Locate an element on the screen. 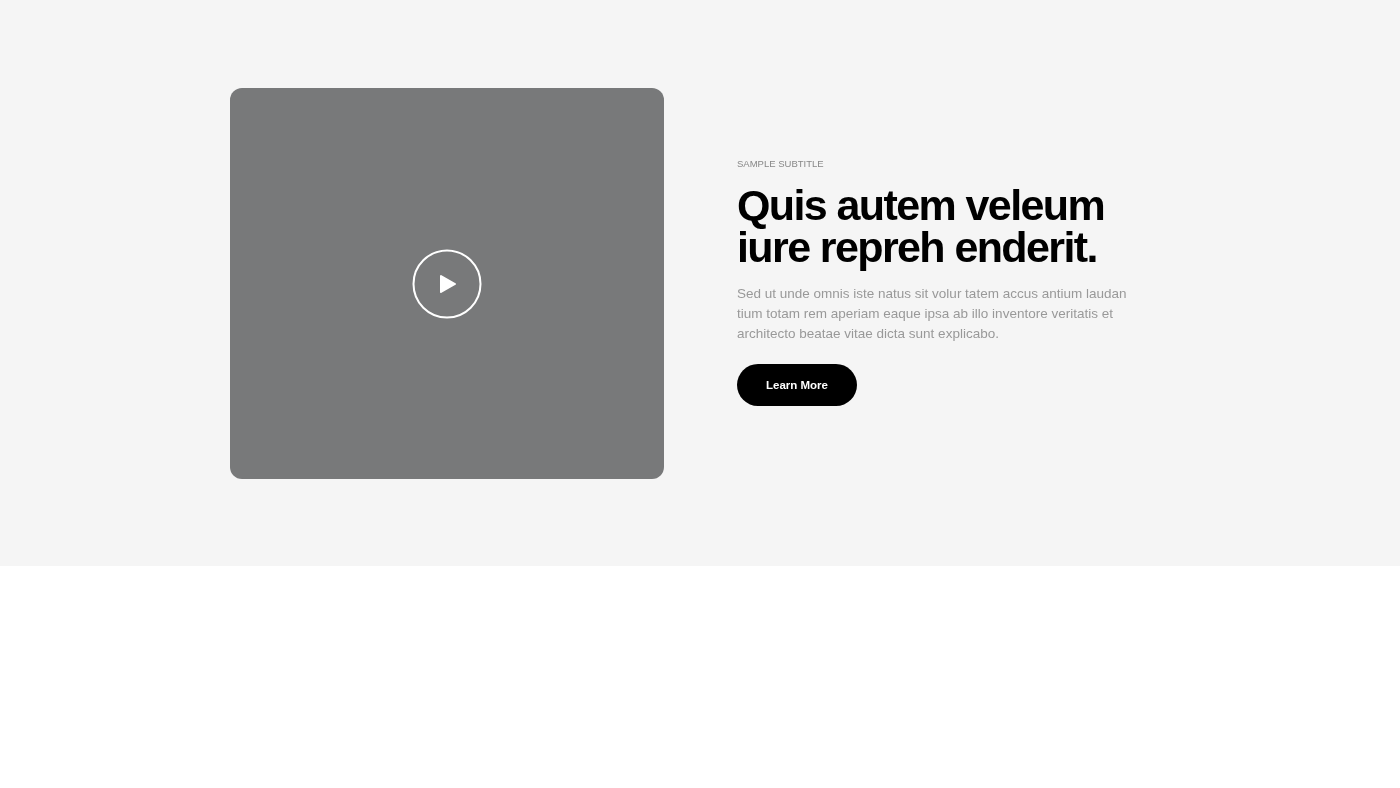  body-text: Sed ut unde omnis iste natus sit volur tatem accus antium laudan tium totam rem aperiam eaque ipsa ab illo inventore veritatis et architecto beatae vitae dicta sunt explicabo. is located at coordinates (932, 314).